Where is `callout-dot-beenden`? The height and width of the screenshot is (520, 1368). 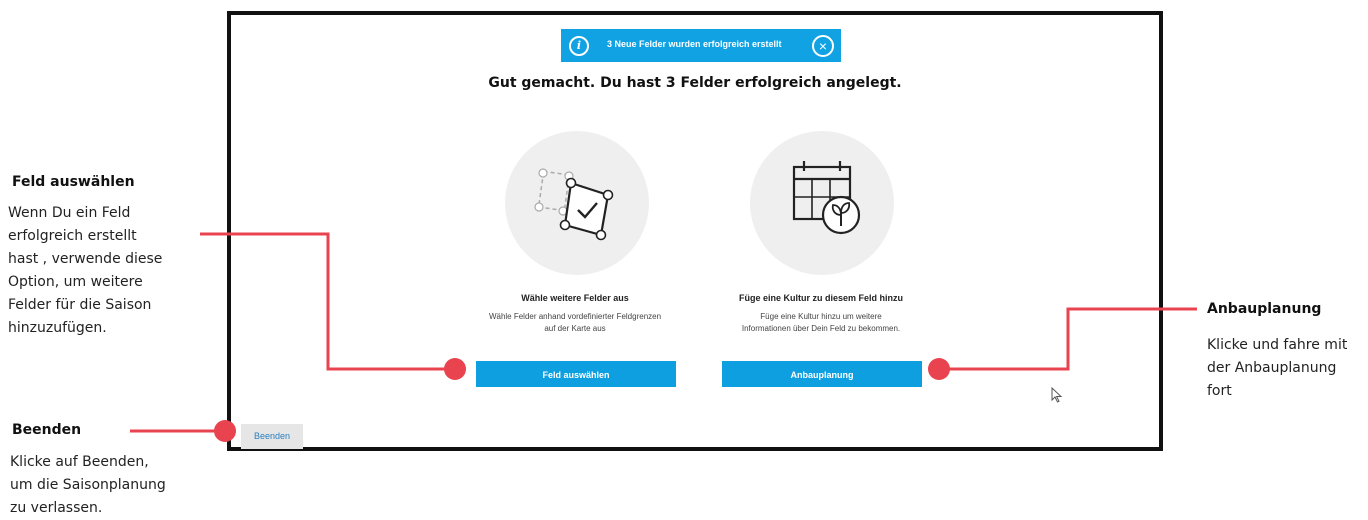
callout-dot-beenden is located at coordinates (225, 431).